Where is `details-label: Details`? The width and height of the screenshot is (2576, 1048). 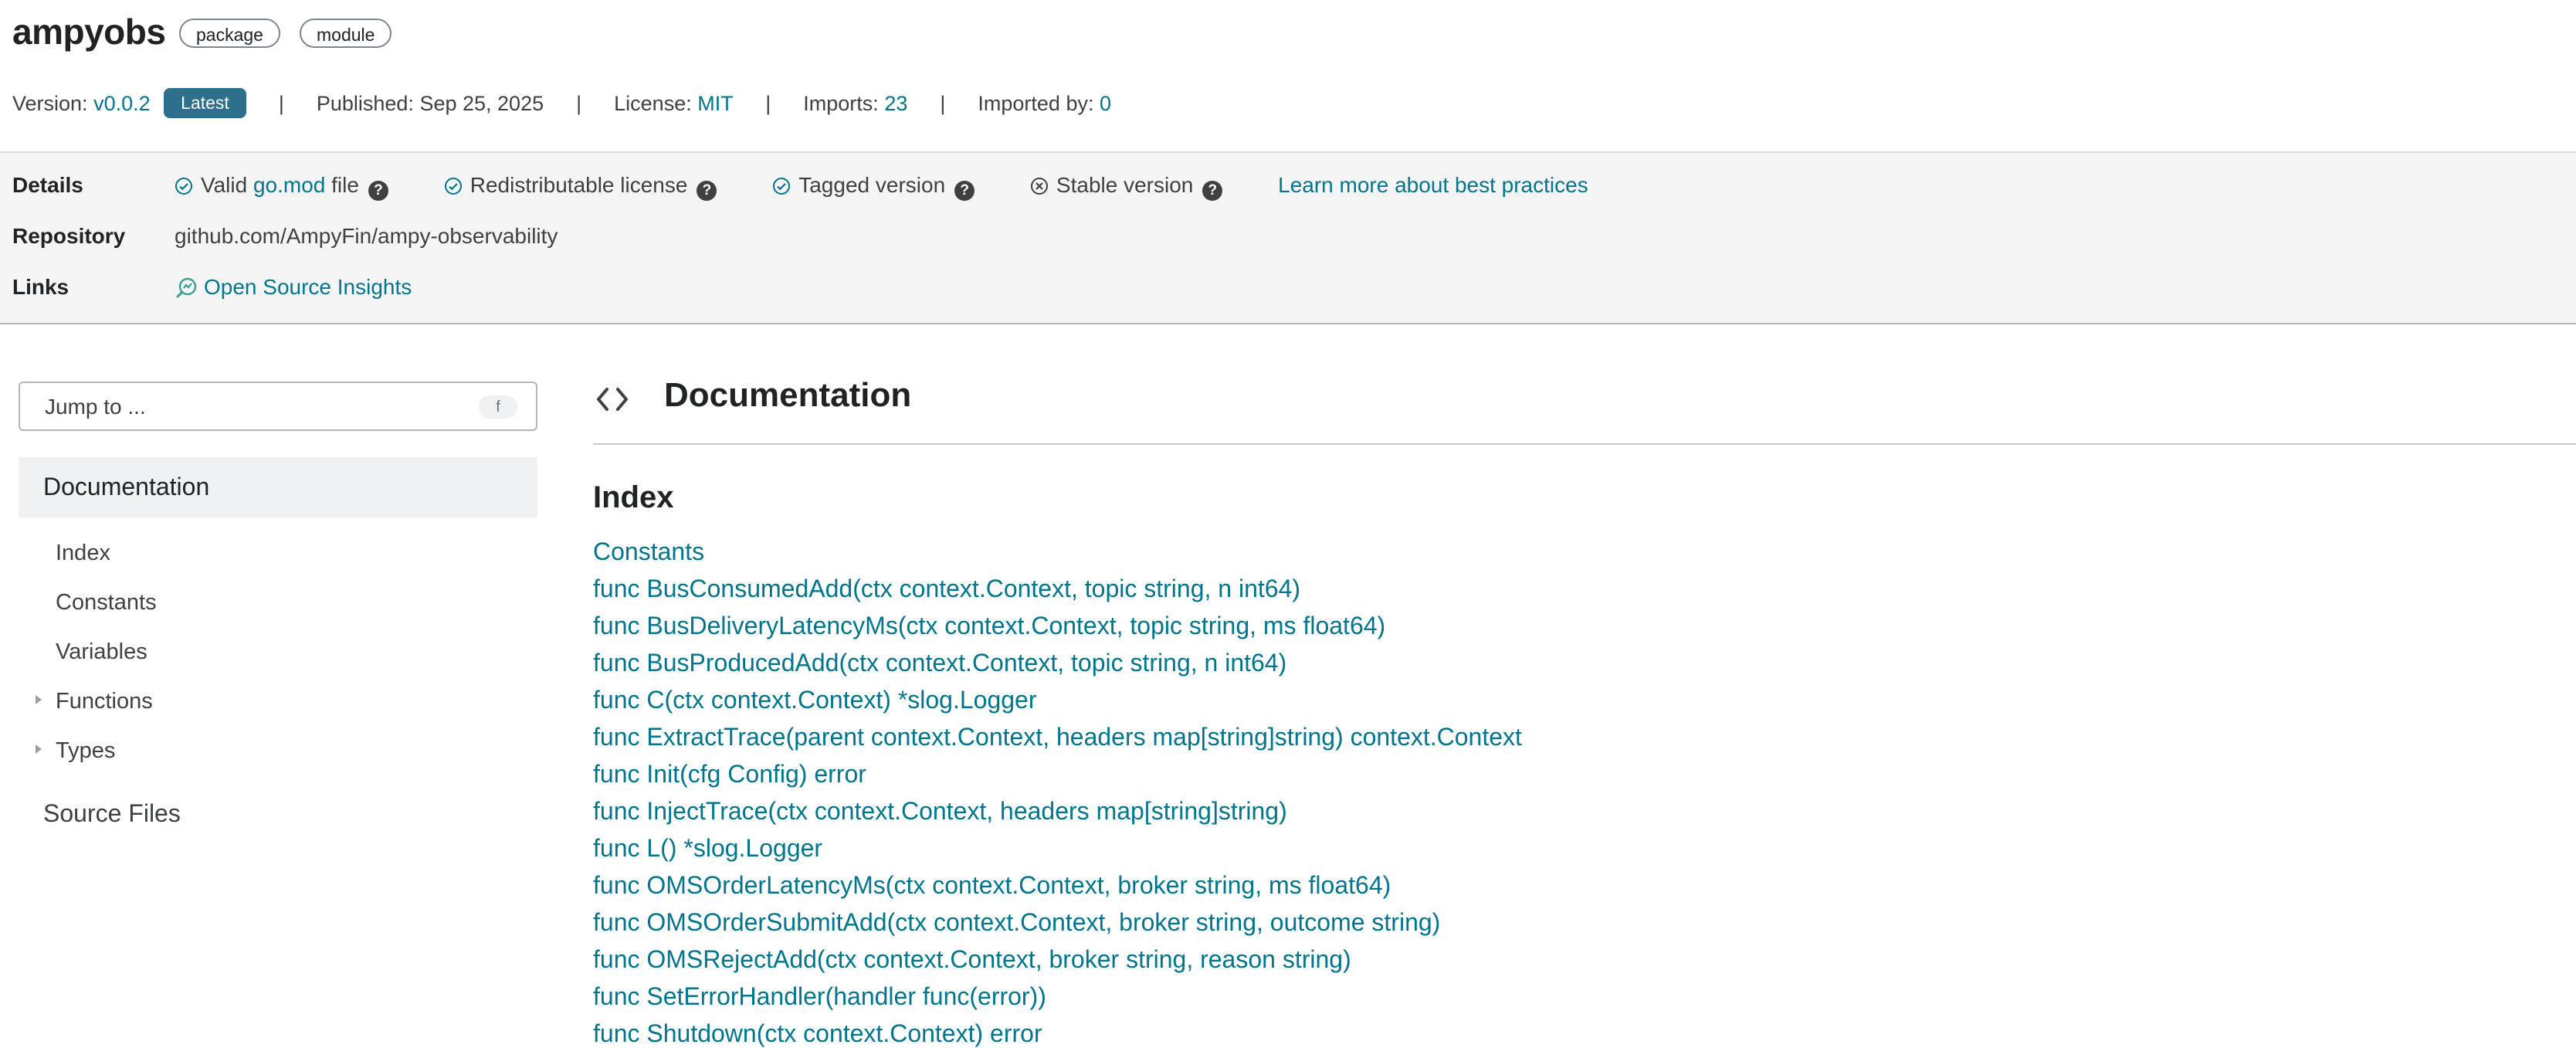 details-label: Details is located at coordinates (47, 185).